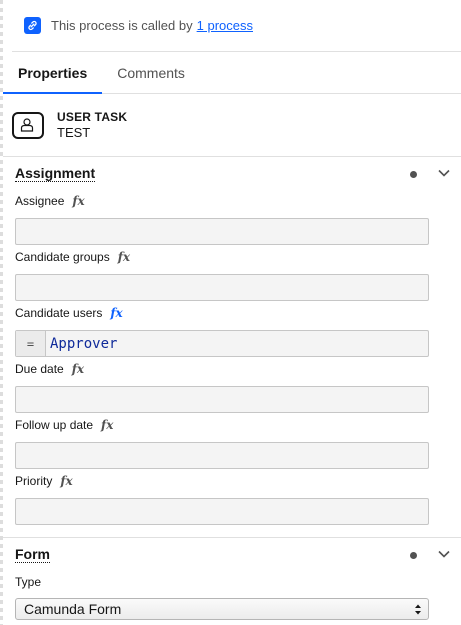  Describe the element at coordinates (34, 481) in the screenshot. I see `priority-label: Priority` at that location.